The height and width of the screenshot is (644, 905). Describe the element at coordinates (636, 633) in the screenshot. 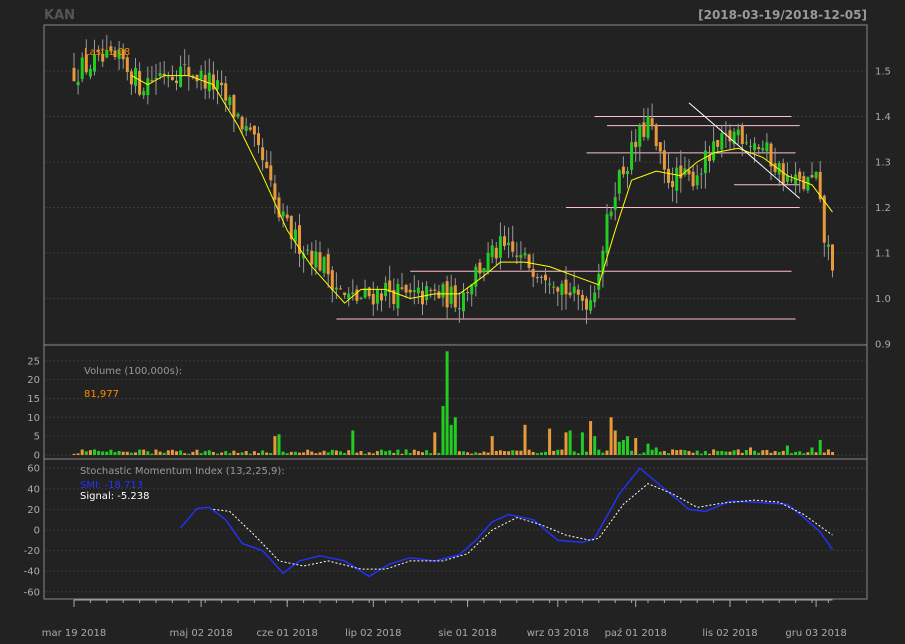

I see `x-axis-date-label: paź 01 2018` at that location.